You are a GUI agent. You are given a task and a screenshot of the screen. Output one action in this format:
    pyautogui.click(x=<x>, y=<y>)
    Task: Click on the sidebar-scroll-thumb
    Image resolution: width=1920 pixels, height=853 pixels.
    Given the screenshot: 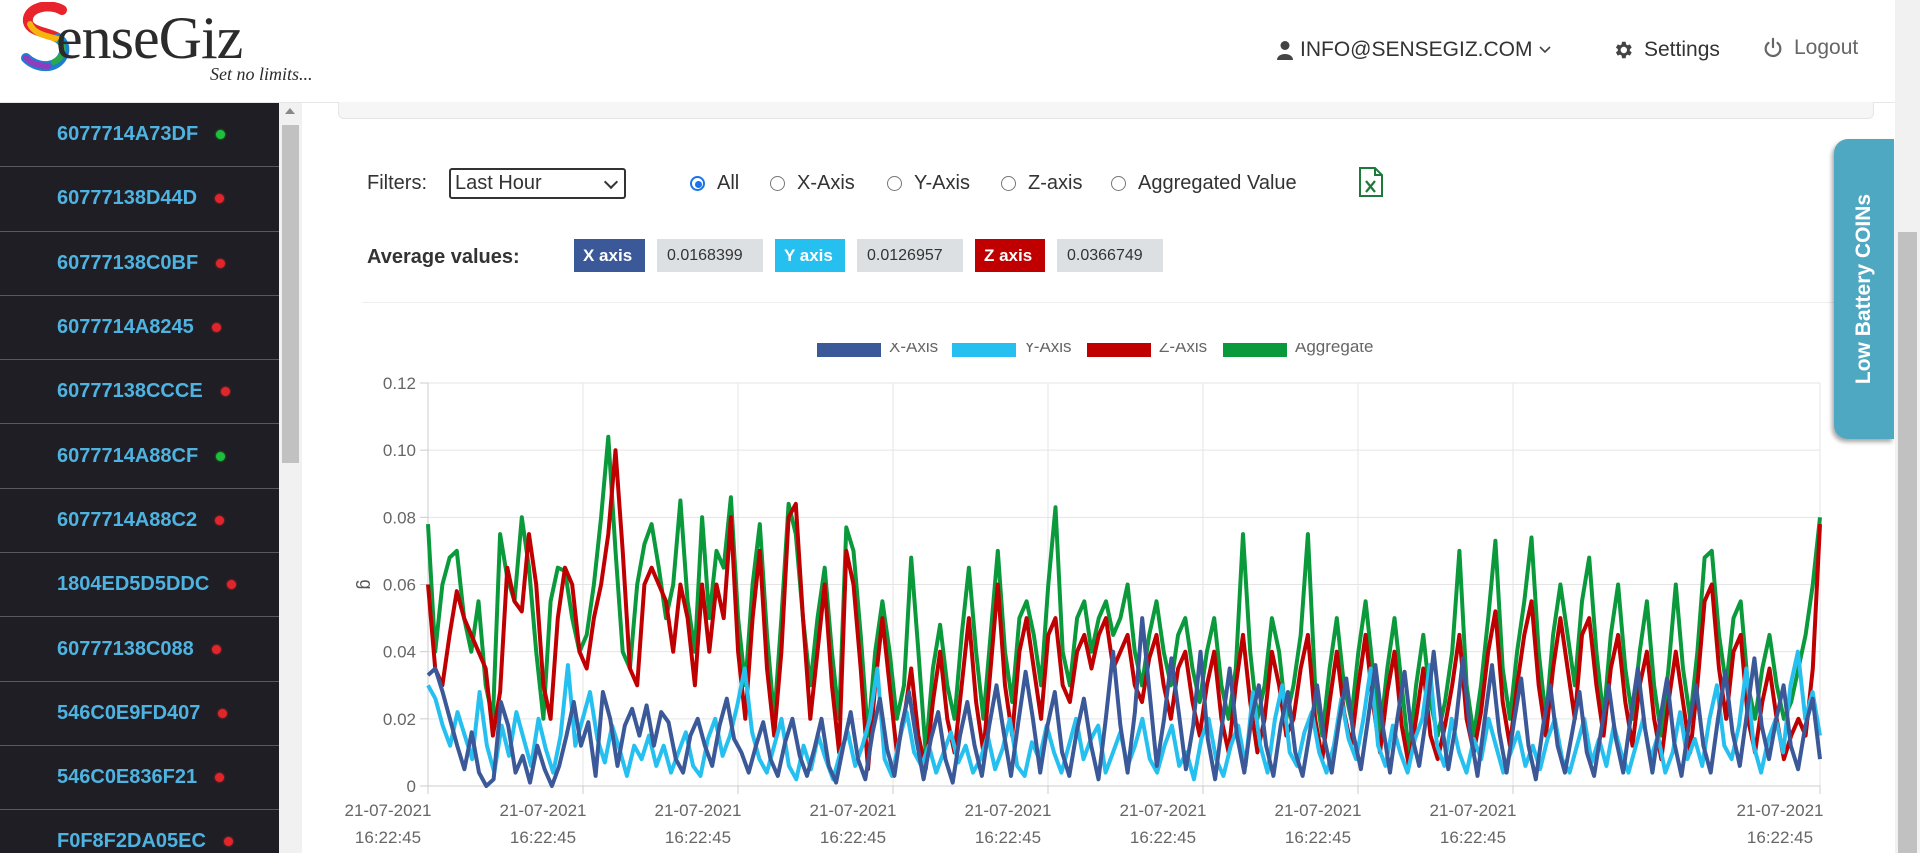 What is the action you would take?
    pyautogui.click(x=290, y=294)
    